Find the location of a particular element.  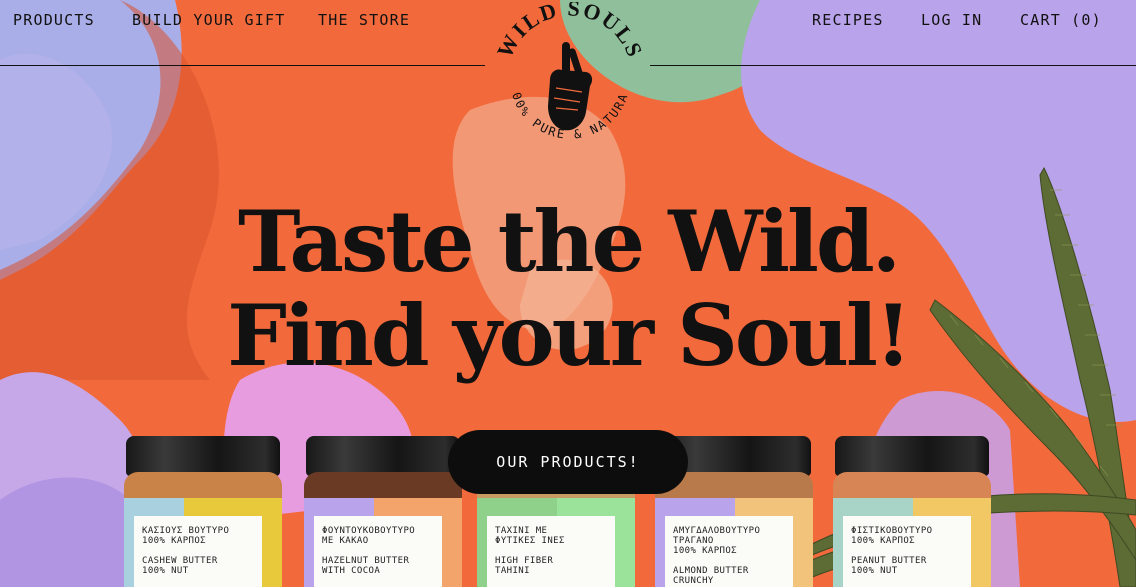

our-products-button: OUR PRODUCTS! is located at coordinates (568, 462).